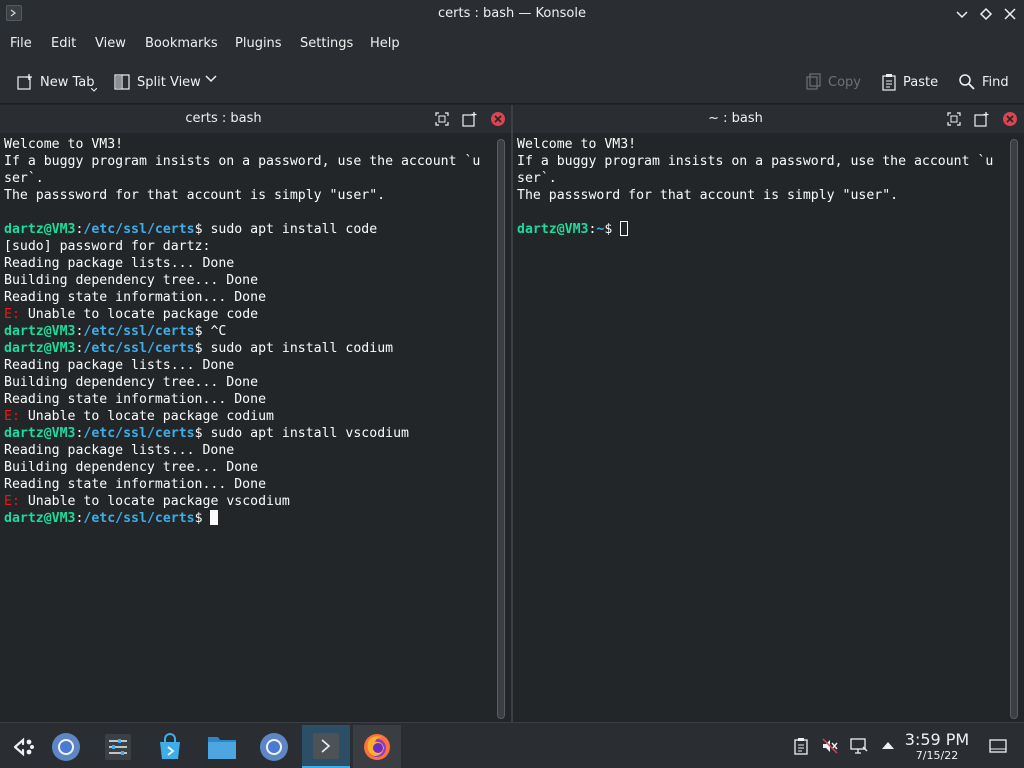 This screenshot has height=768, width=1024. Describe the element at coordinates (962, 14) in the screenshot. I see `minimize-button` at that location.